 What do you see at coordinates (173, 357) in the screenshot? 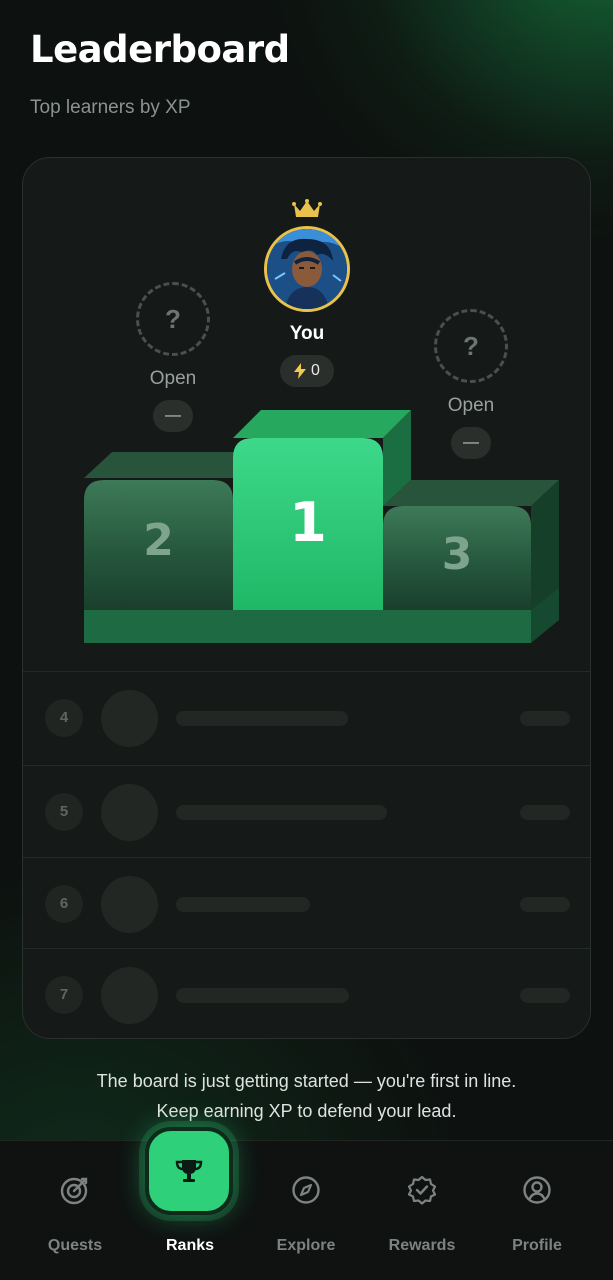
I see `podium-slot-second: ? Open —` at bounding box center [173, 357].